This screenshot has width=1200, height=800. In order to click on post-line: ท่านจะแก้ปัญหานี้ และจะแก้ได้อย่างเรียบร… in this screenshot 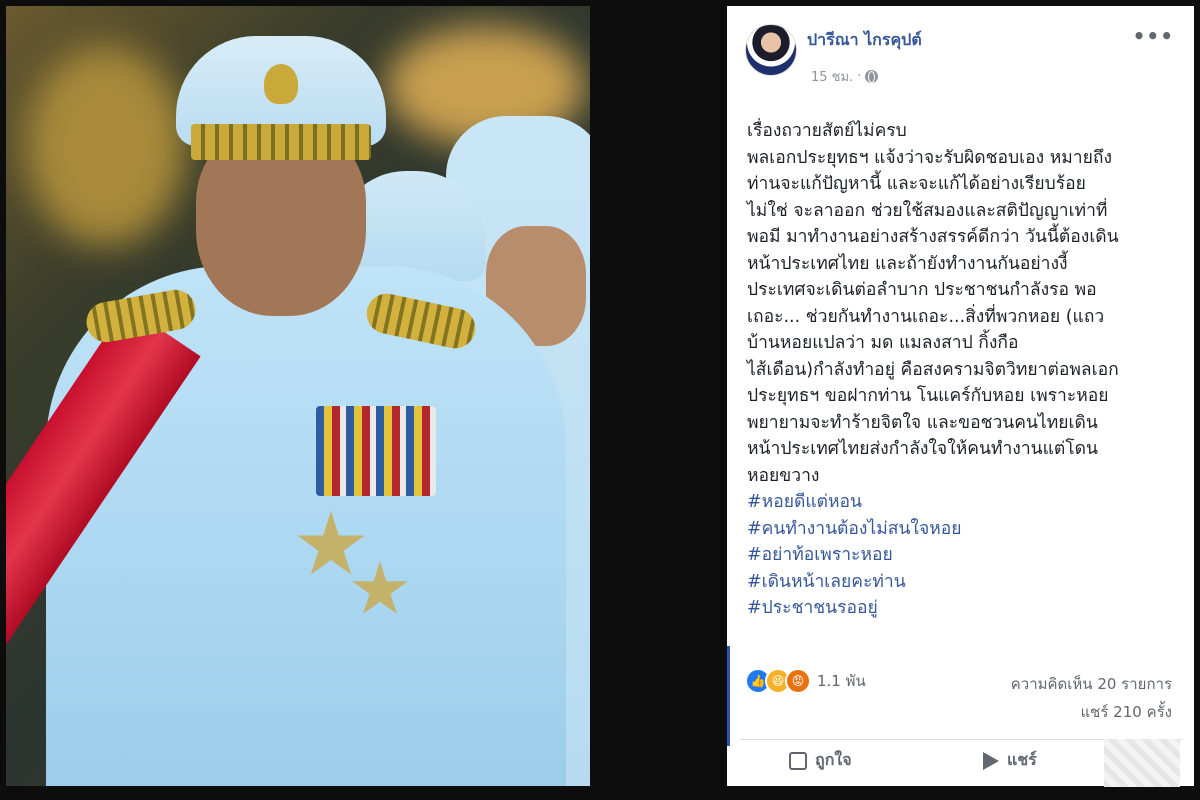, I will do `click(916, 184)`.